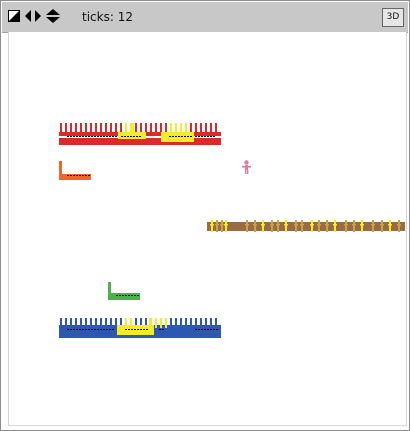 The height and width of the screenshot is (431, 410). I want to click on ticks-counter: ticks: 12, so click(107, 17).